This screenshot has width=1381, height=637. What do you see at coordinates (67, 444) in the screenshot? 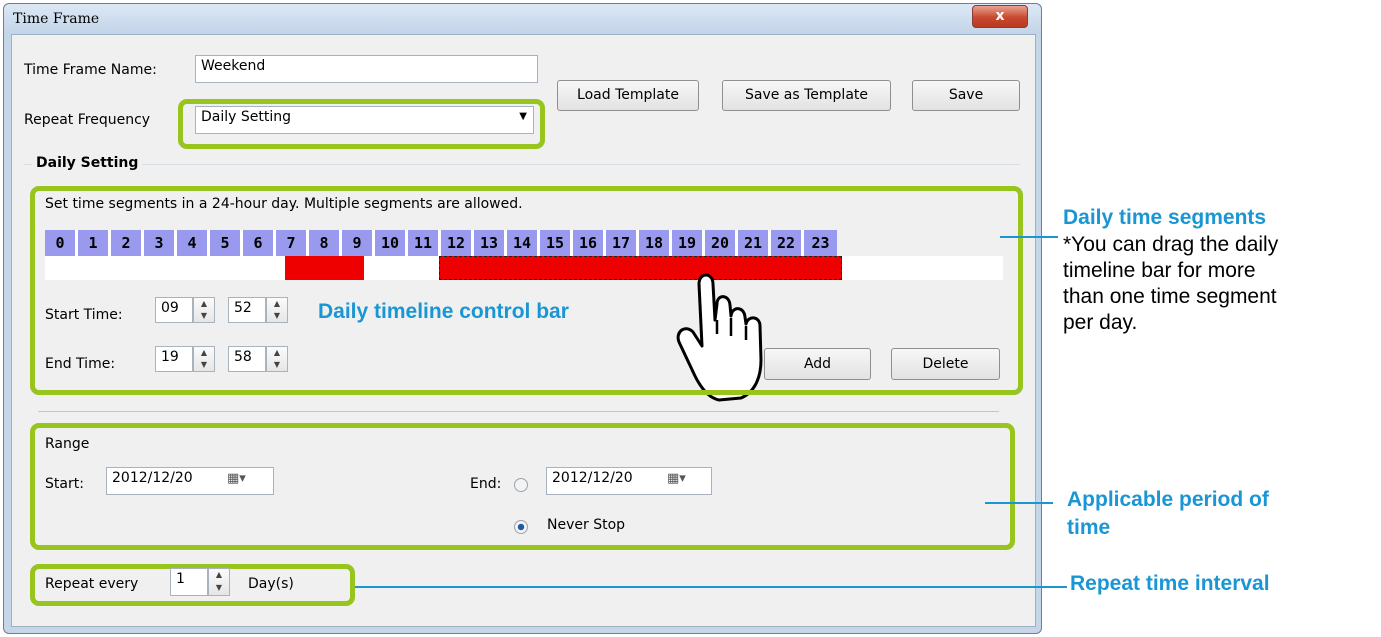
I see `range-title: Range` at bounding box center [67, 444].